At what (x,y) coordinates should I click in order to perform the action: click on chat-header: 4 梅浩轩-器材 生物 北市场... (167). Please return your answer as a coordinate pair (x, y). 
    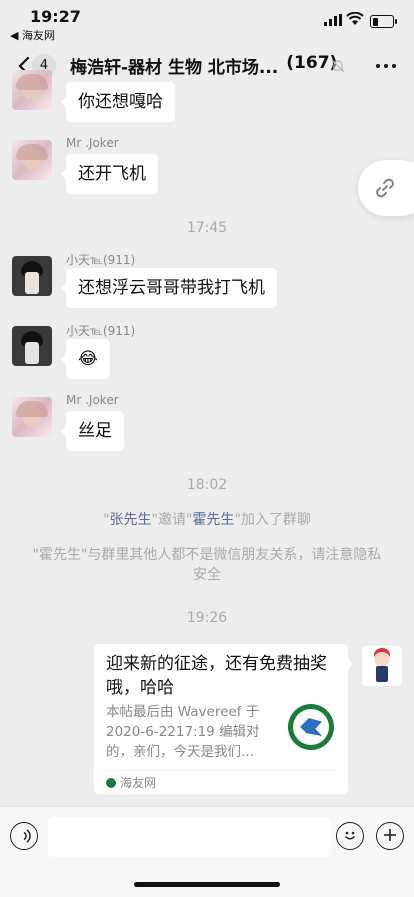
    Looking at the image, I should click on (207, 67).